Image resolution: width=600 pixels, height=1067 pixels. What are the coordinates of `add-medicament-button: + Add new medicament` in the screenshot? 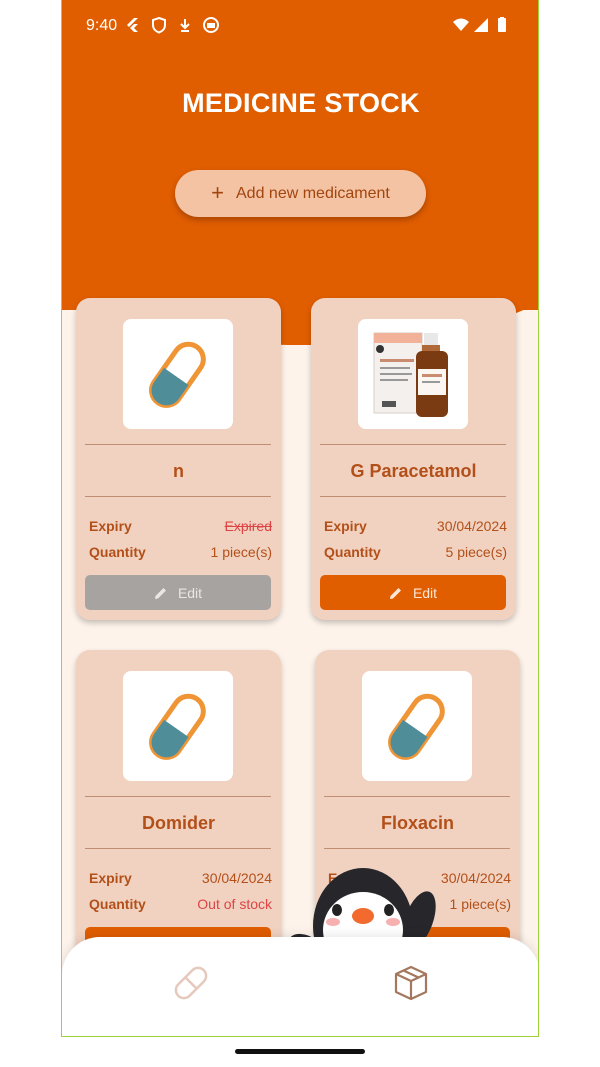 It's located at (300, 193).